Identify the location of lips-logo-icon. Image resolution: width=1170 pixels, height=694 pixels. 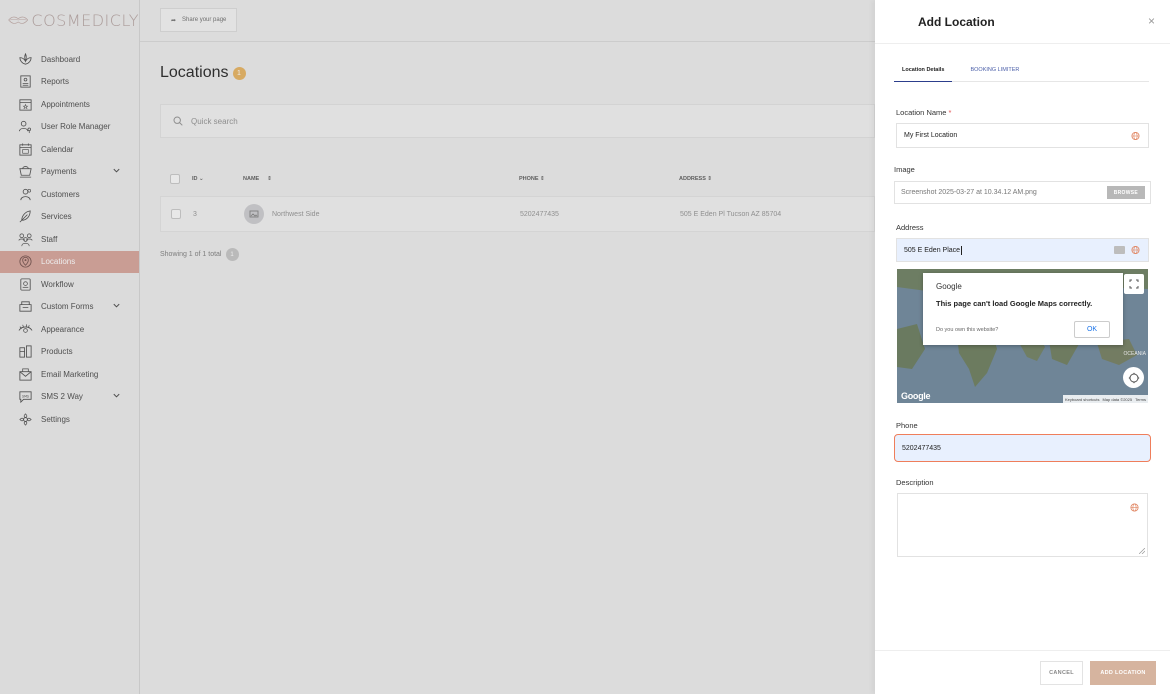
(18, 20).